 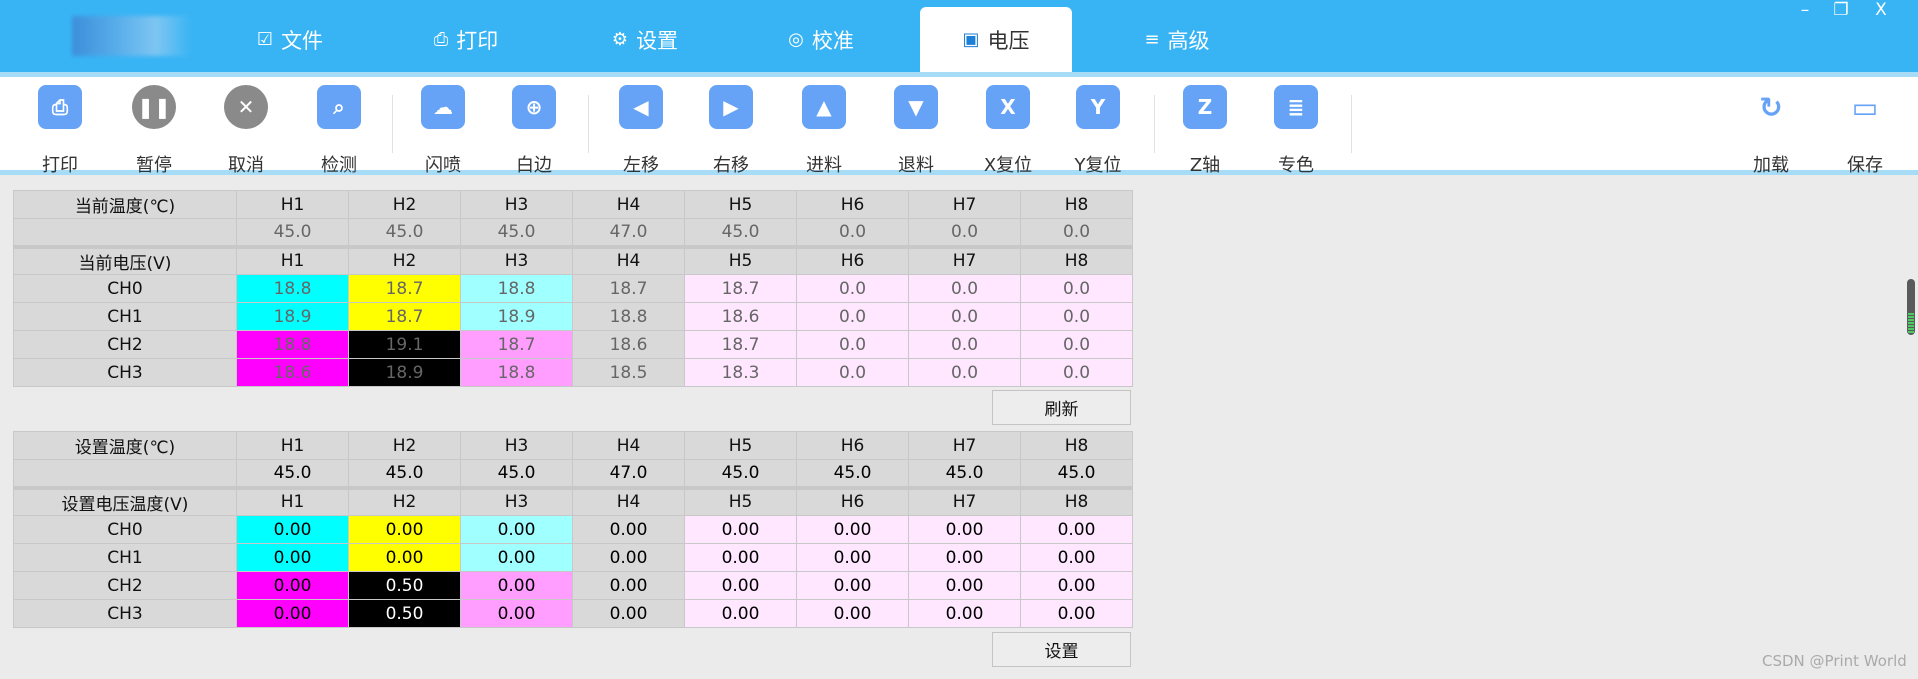 What do you see at coordinates (339, 131) in the screenshot?
I see `toolbar-button-3: ⌕ 检测` at bounding box center [339, 131].